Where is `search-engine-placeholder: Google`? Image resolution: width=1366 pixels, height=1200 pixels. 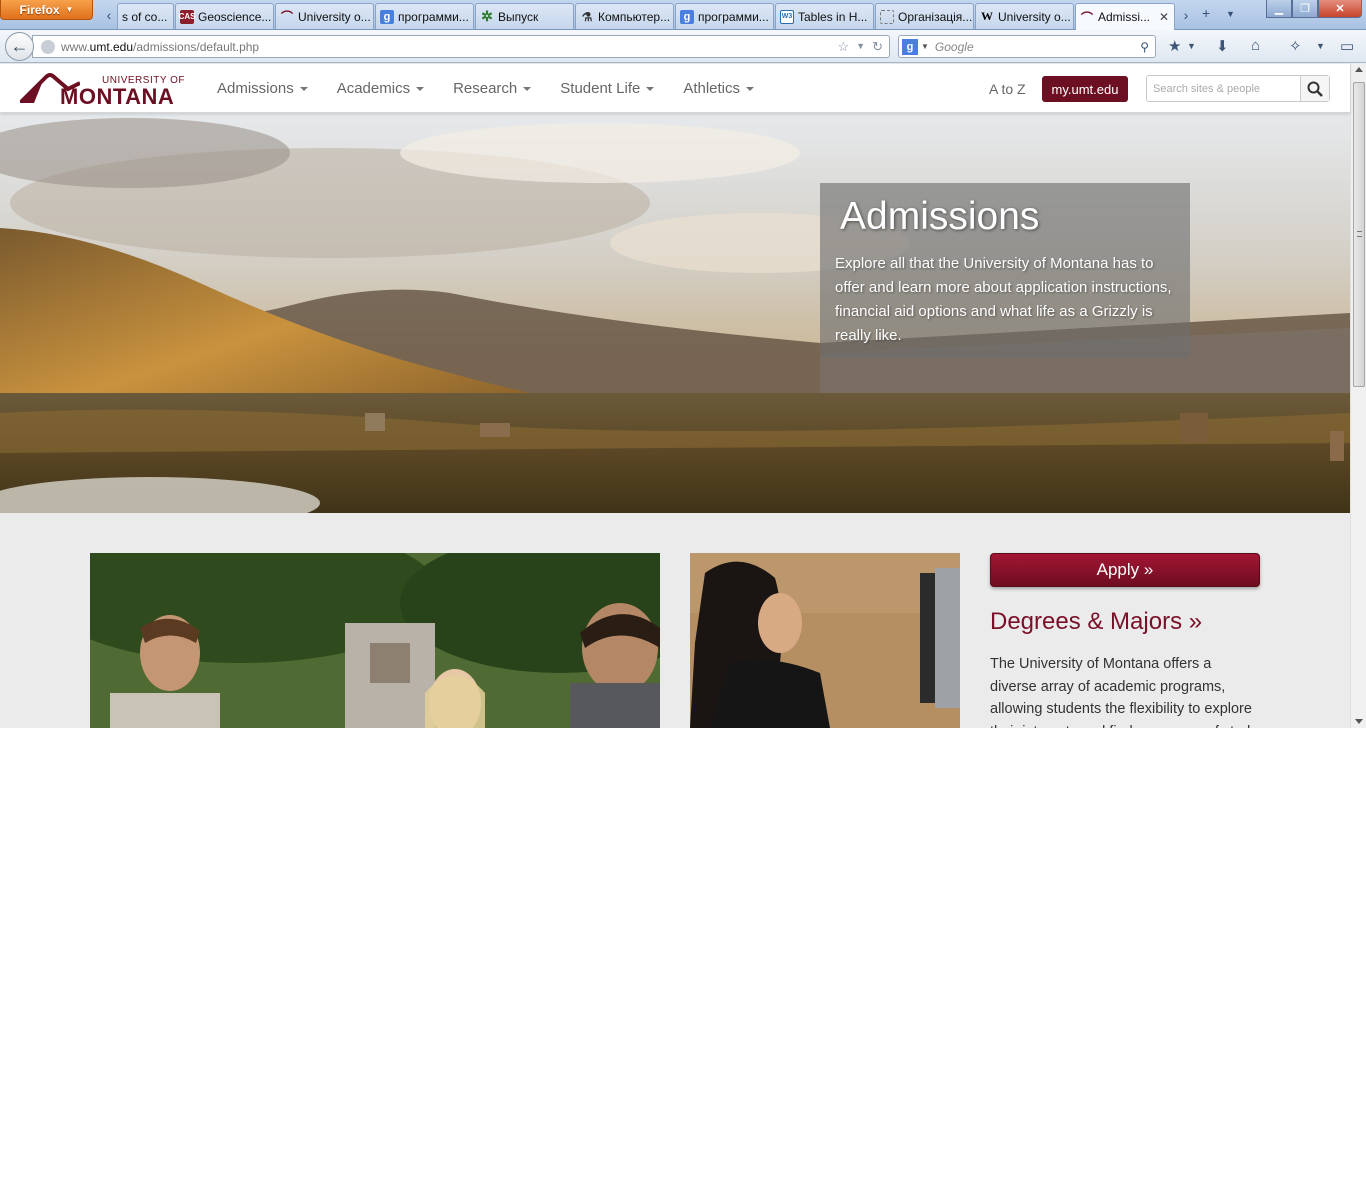 search-engine-placeholder: Google is located at coordinates (954, 46).